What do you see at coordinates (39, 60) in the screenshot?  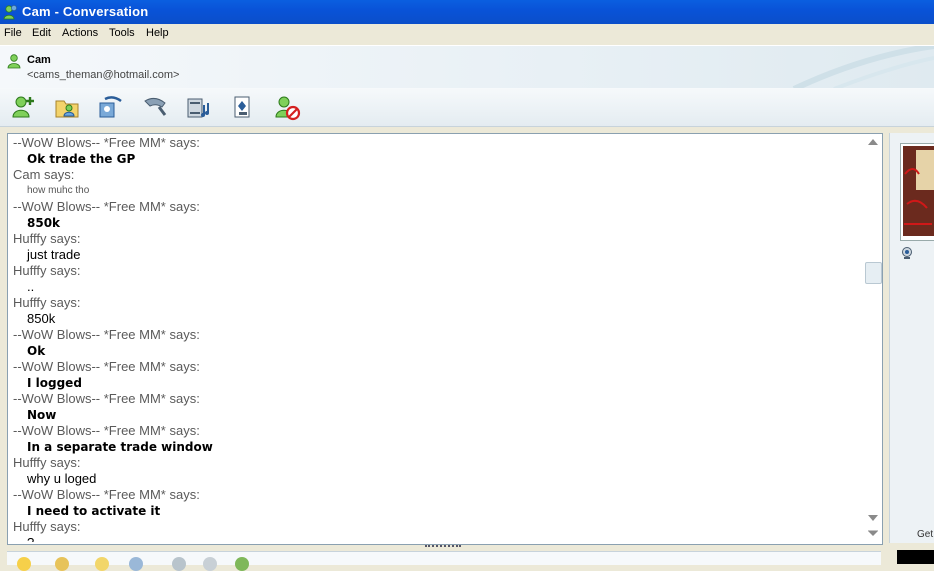 I see `contact-name: Cam` at bounding box center [39, 60].